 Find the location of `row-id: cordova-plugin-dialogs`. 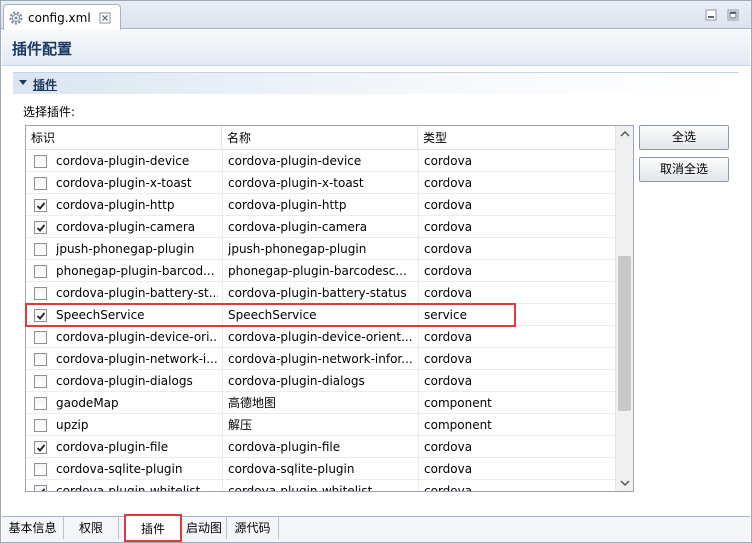

row-id: cordova-plugin-dialogs is located at coordinates (124, 381).